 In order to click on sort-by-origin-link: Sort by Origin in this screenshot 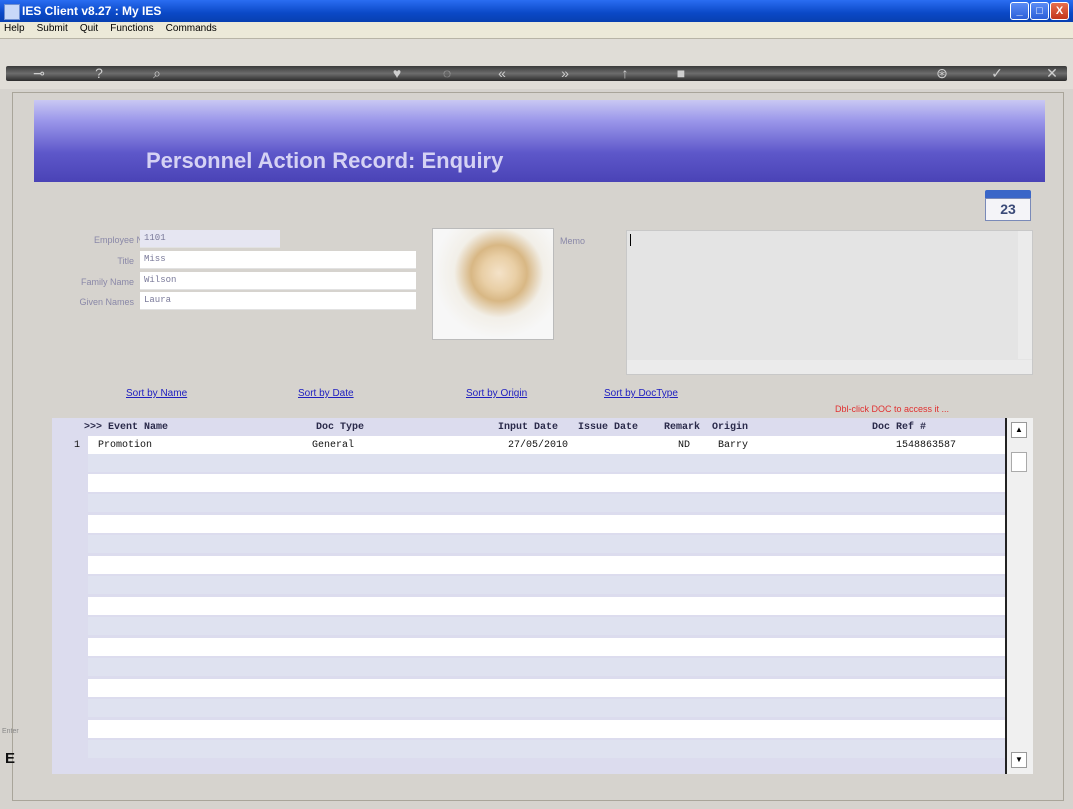, I will do `click(496, 393)`.